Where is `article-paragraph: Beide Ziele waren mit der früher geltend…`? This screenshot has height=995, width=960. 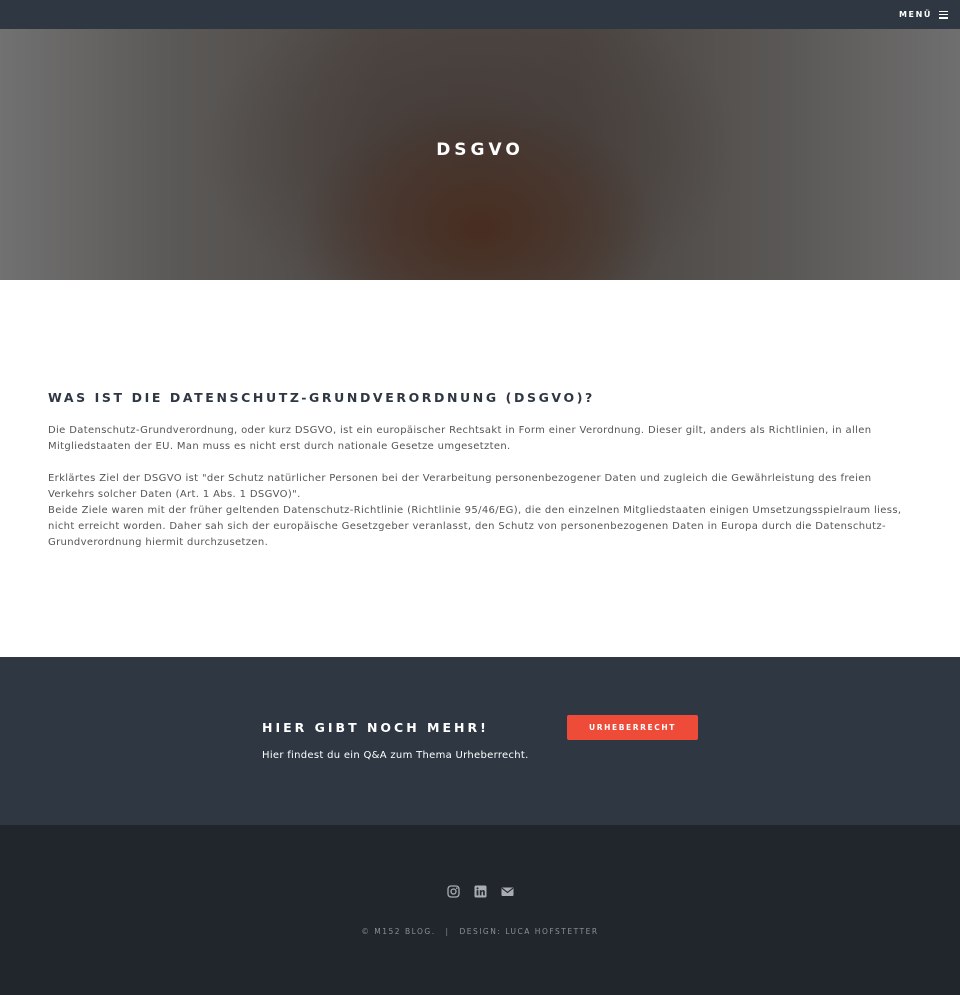 article-paragraph: Beide Ziele waren mit der früher geltend… is located at coordinates (475, 526).